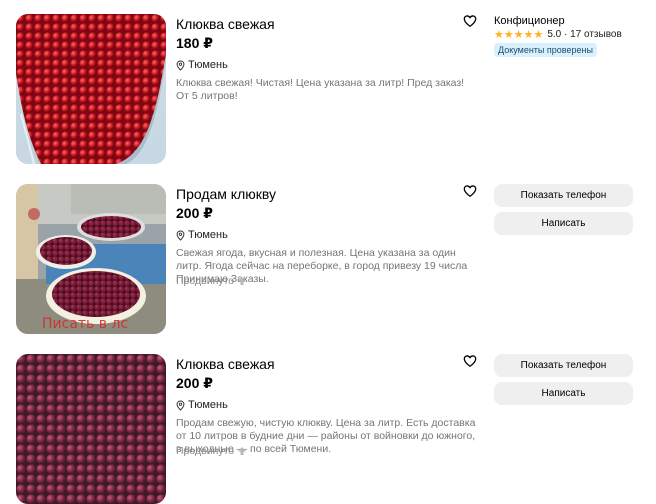 The image size is (656, 504). Describe the element at coordinates (226, 194) in the screenshot. I see `listing-title: Продам клюкву` at that location.